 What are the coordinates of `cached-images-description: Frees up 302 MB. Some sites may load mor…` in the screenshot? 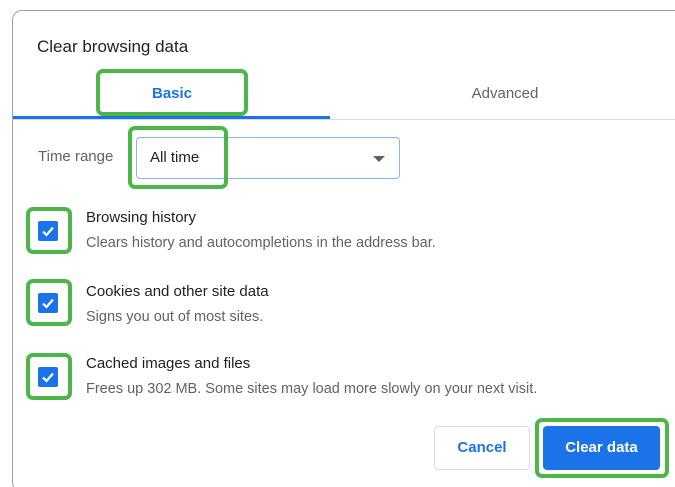 It's located at (312, 389).